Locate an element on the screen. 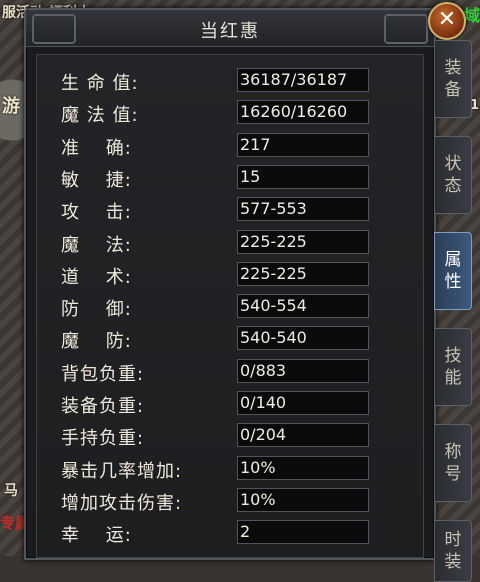 The height and width of the screenshot is (582, 480). tab-char: 时 is located at coordinates (453, 540).